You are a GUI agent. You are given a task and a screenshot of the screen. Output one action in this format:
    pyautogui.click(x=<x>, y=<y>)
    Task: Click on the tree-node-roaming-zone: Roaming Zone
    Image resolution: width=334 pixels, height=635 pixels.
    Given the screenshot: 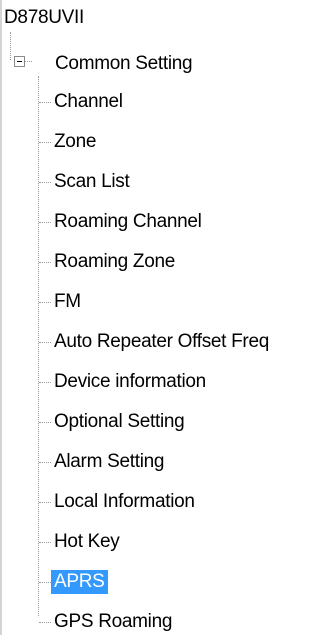 What is the action you would take?
    pyautogui.click(x=114, y=262)
    